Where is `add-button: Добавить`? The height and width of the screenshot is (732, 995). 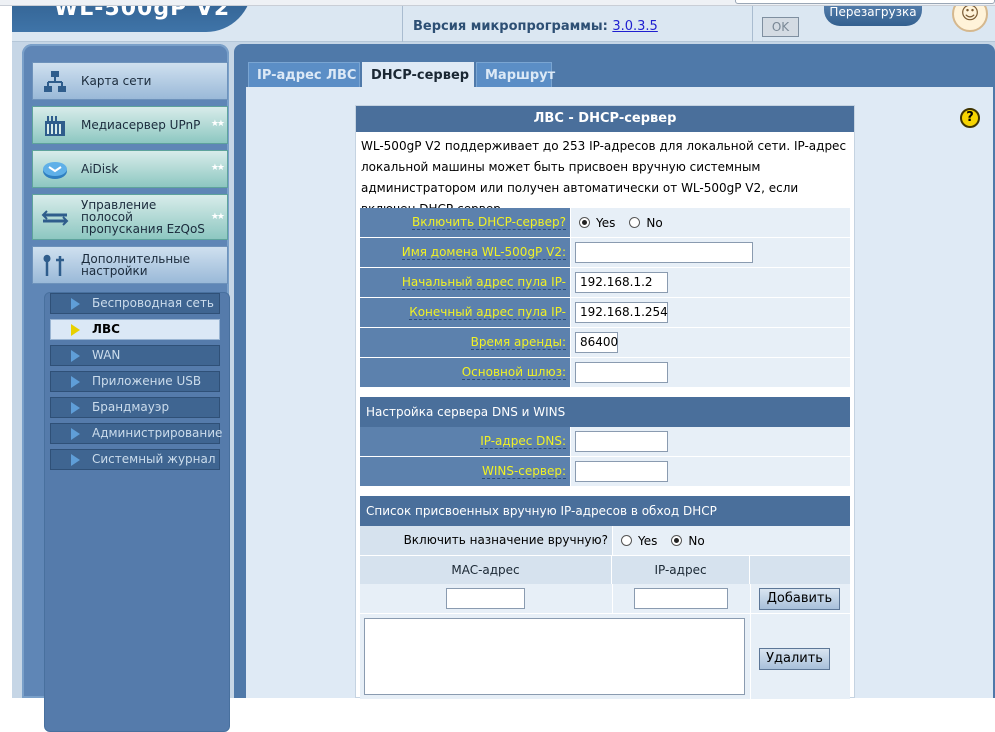
add-button: Добавить is located at coordinates (799, 599).